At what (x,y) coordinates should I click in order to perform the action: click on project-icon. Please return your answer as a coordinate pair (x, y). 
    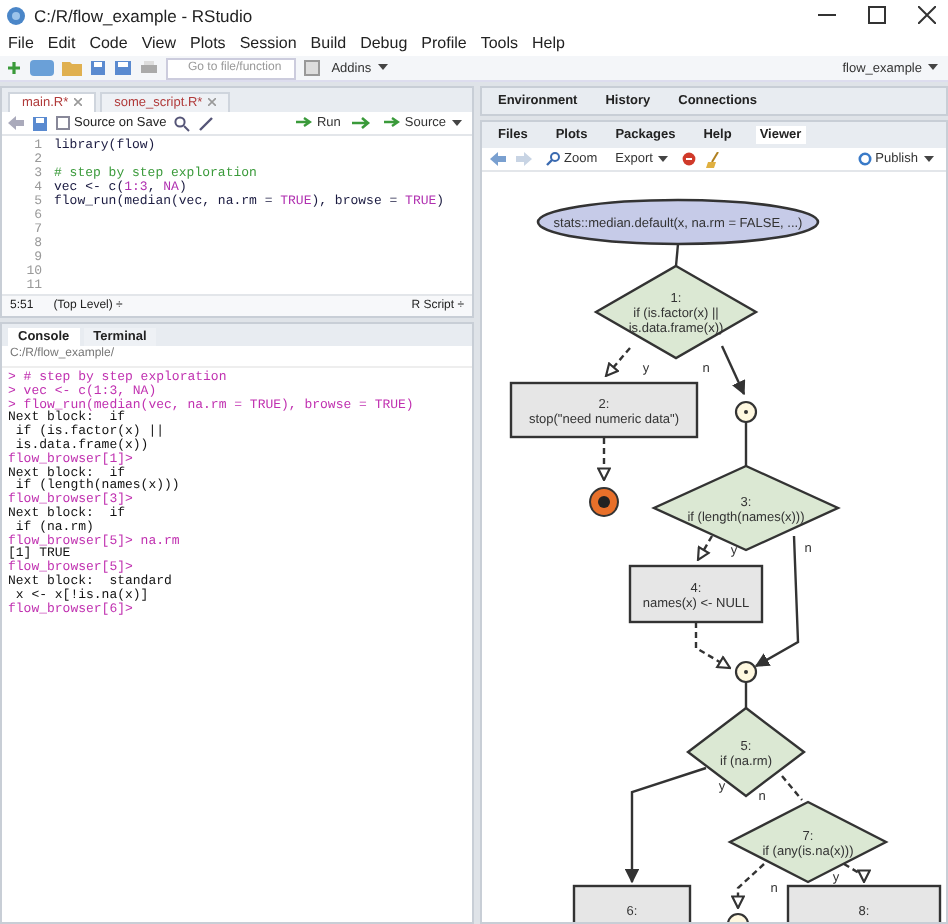
    Looking at the image, I should click on (42, 68).